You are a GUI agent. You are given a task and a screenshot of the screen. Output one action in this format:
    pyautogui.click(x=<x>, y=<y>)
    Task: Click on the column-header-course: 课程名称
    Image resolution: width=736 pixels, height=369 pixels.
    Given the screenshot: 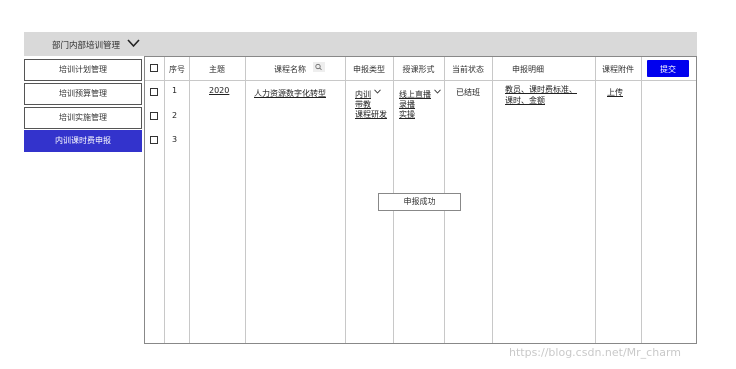 What is the action you would take?
    pyautogui.click(x=290, y=69)
    